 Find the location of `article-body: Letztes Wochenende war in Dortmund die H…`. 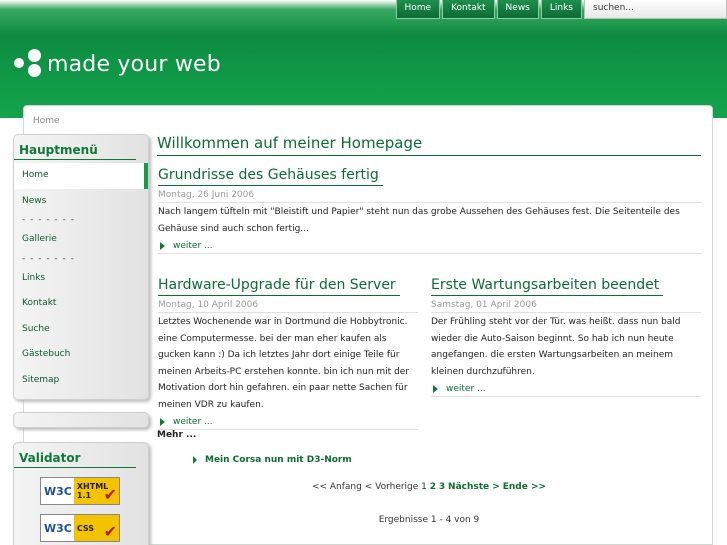

article-body: Letztes Wochenende war in Dortmund die H… is located at coordinates (284, 363).